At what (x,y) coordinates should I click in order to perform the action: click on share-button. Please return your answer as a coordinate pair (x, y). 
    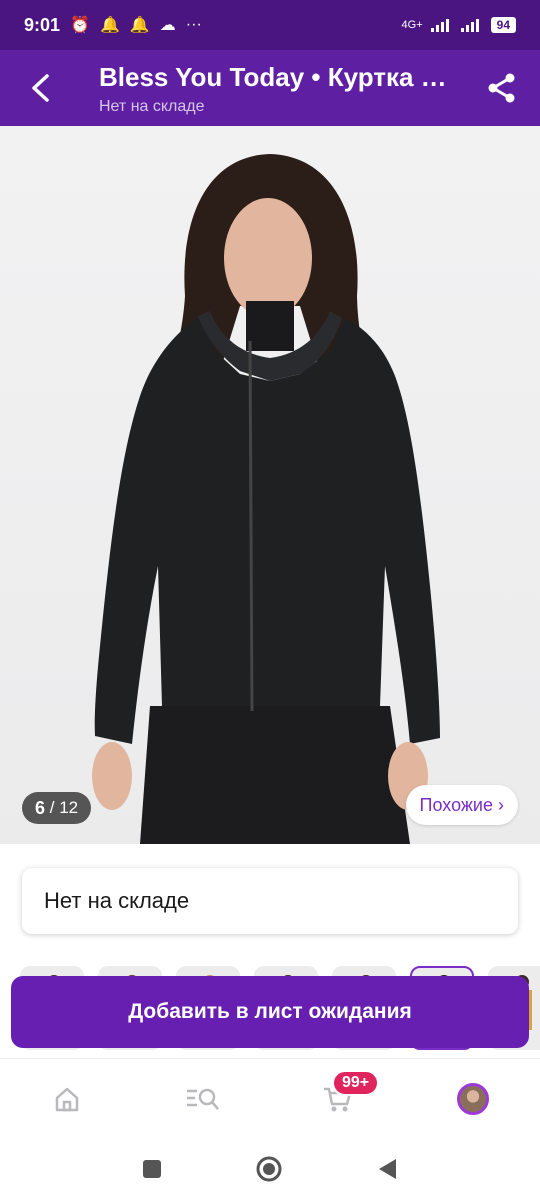
    Looking at the image, I should click on (502, 88).